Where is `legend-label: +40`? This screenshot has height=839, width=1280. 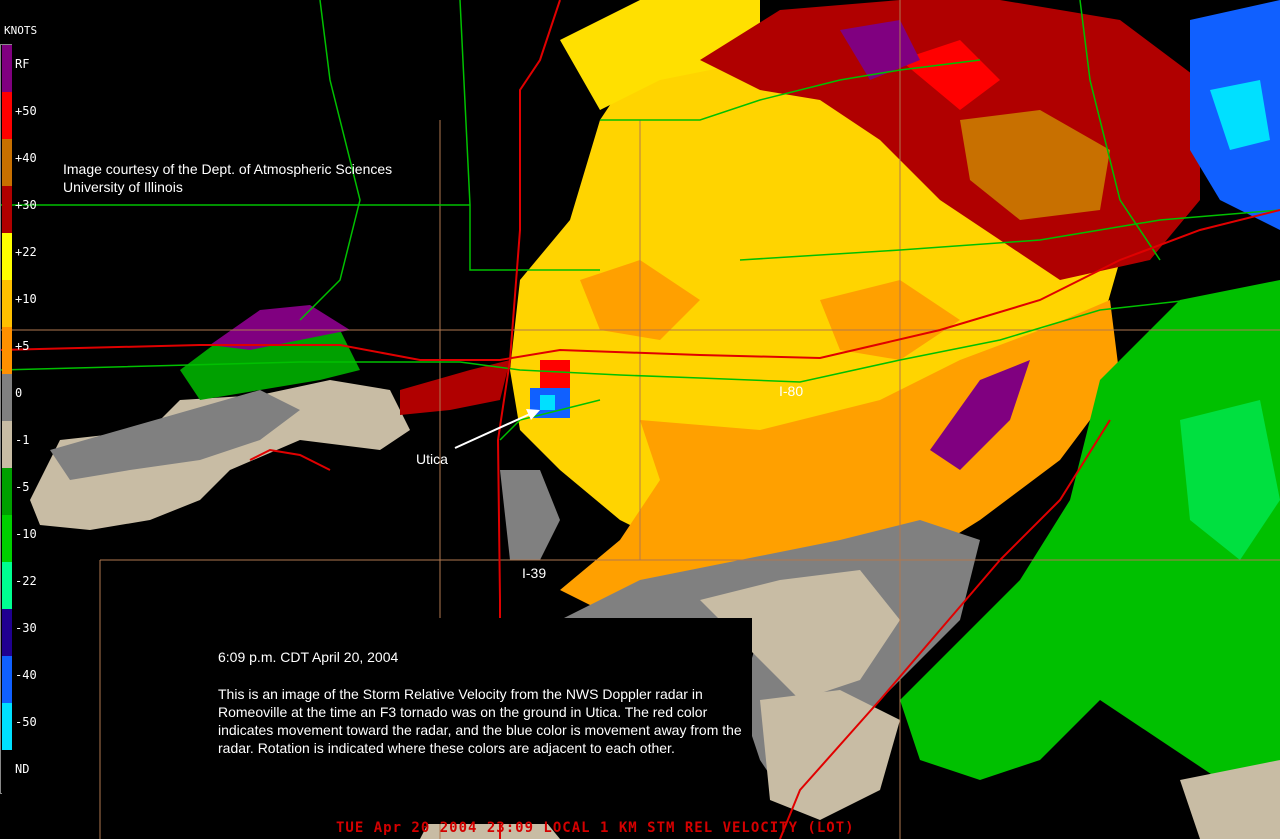 legend-label: +40 is located at coordinates (26, 158).